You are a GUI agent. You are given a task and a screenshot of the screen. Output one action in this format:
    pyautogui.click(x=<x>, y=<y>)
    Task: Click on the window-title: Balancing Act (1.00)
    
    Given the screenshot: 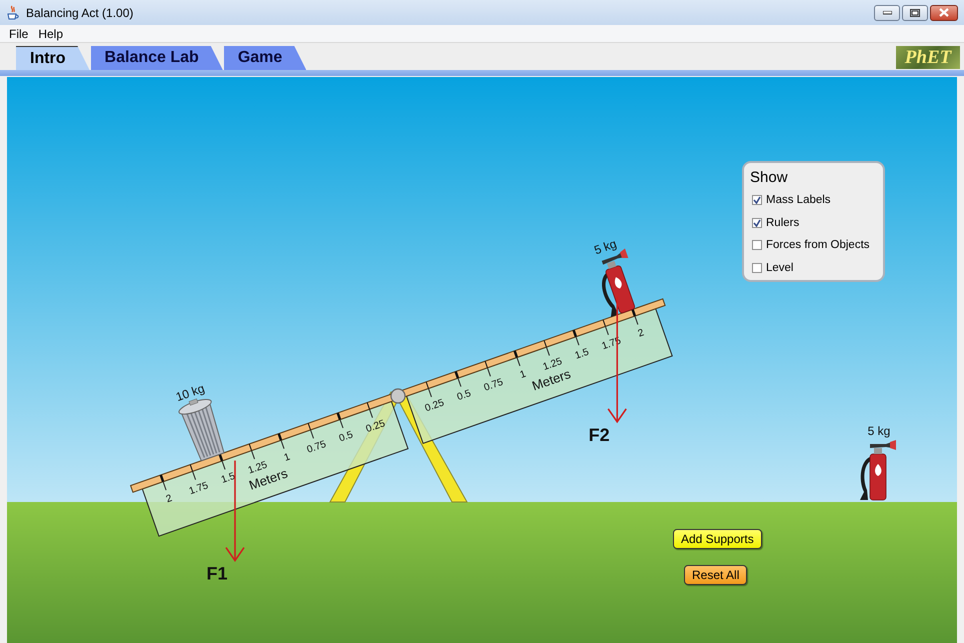 What is the action you would take?
    pyautogui.click(x=80, y=13)
    